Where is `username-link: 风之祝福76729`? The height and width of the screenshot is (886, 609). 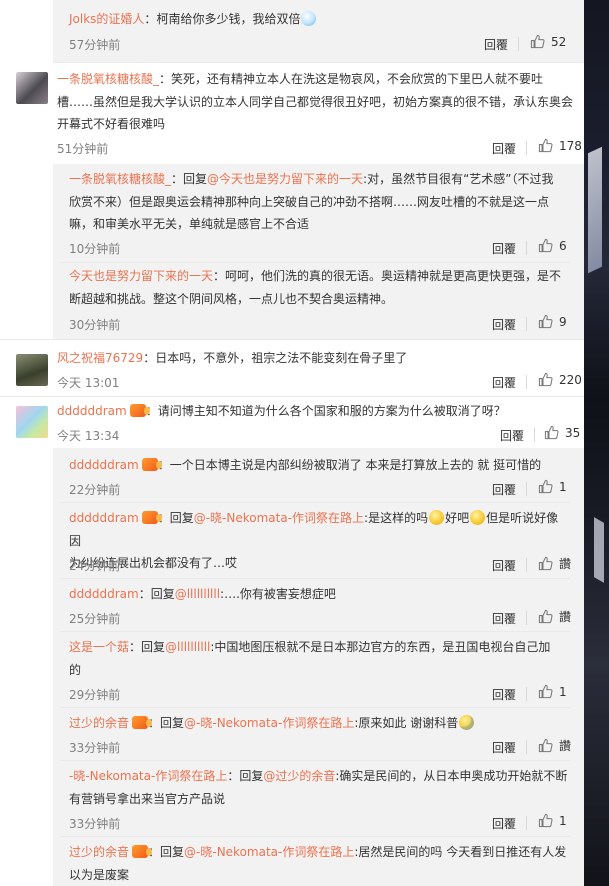 username-link: 风之祝福76729 is located at coordinates (100, 358).